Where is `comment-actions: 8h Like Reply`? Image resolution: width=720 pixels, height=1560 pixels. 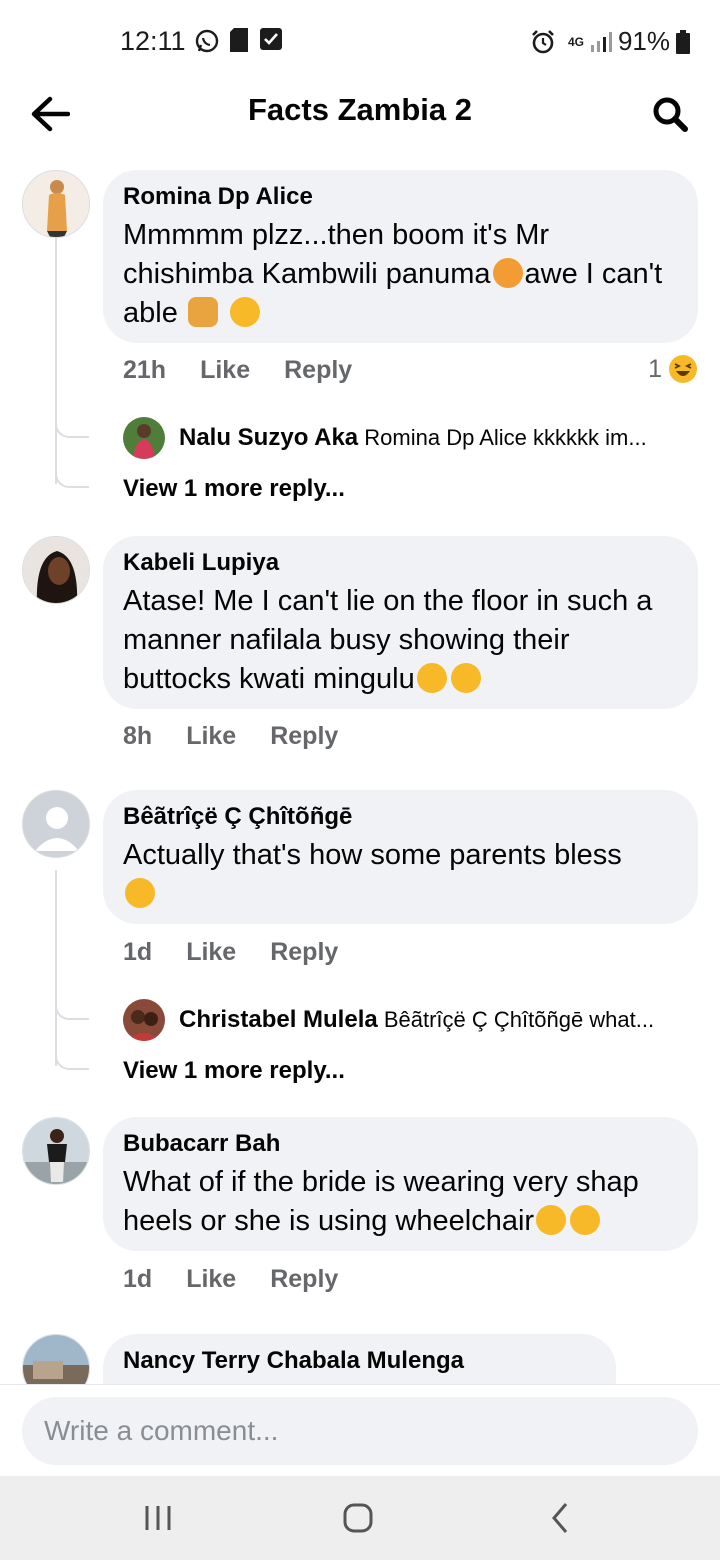
comment-actions: 8h Like Reply is located at coordinates (230, 736).